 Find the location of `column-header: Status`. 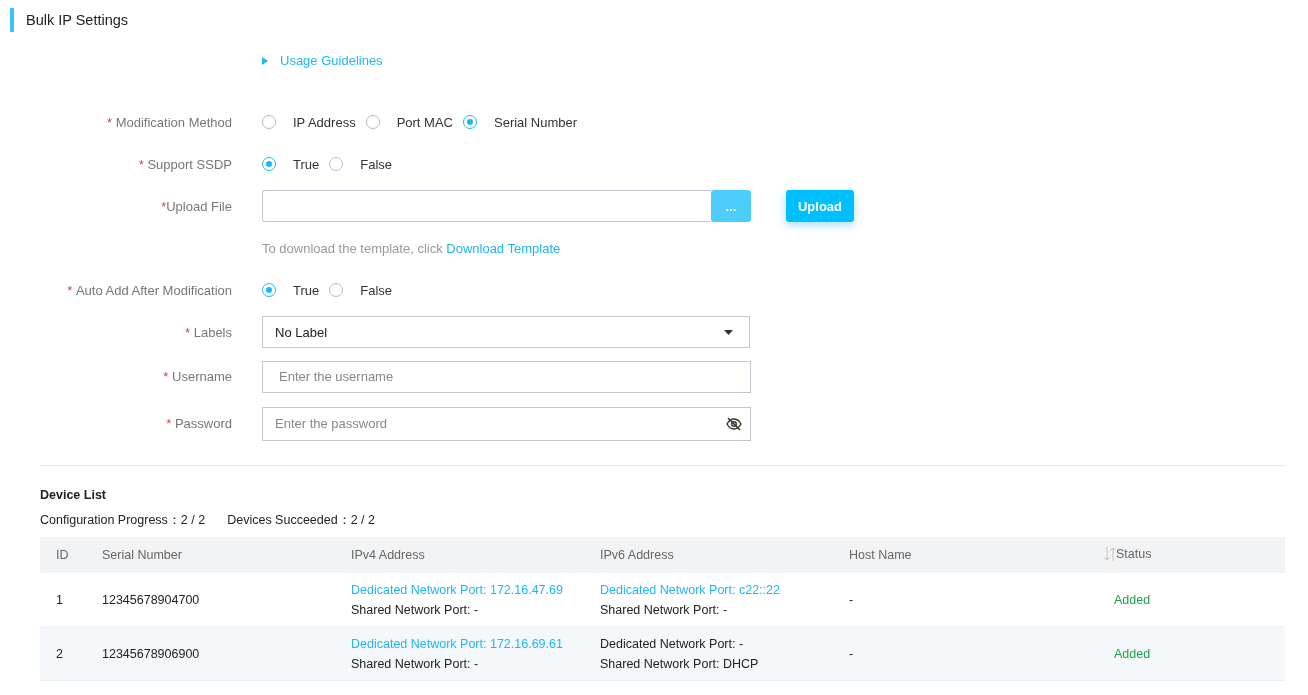

column-header: Status is located at coordinates (1134, 553).